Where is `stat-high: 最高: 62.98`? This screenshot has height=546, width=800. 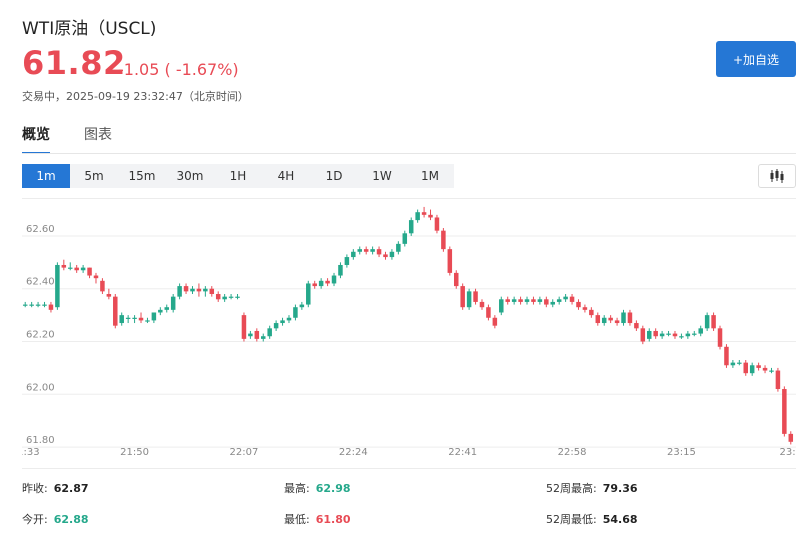 stat-high: 最高: 62.98 is located at coordinates (317, 488).